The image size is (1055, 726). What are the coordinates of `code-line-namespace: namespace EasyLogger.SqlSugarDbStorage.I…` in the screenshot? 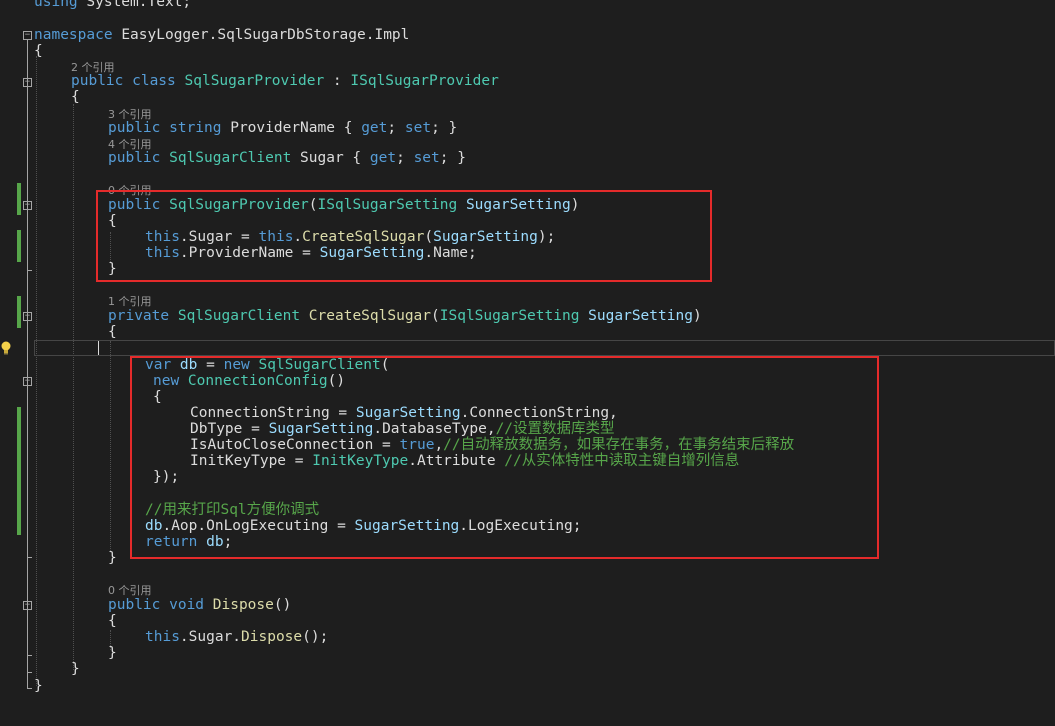 It's located at (222, 35).